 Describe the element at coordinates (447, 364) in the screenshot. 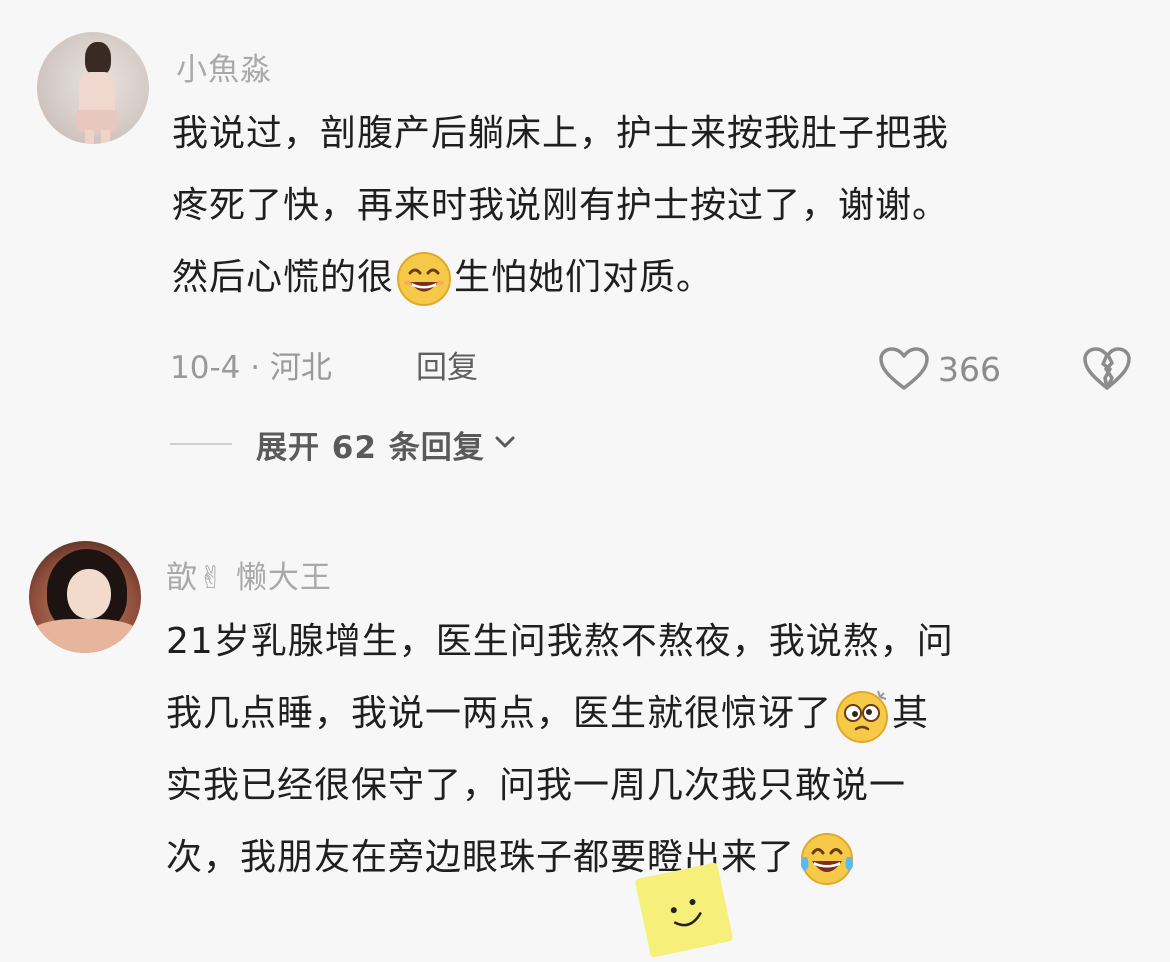

I see `reply-button: 回复` at that location.